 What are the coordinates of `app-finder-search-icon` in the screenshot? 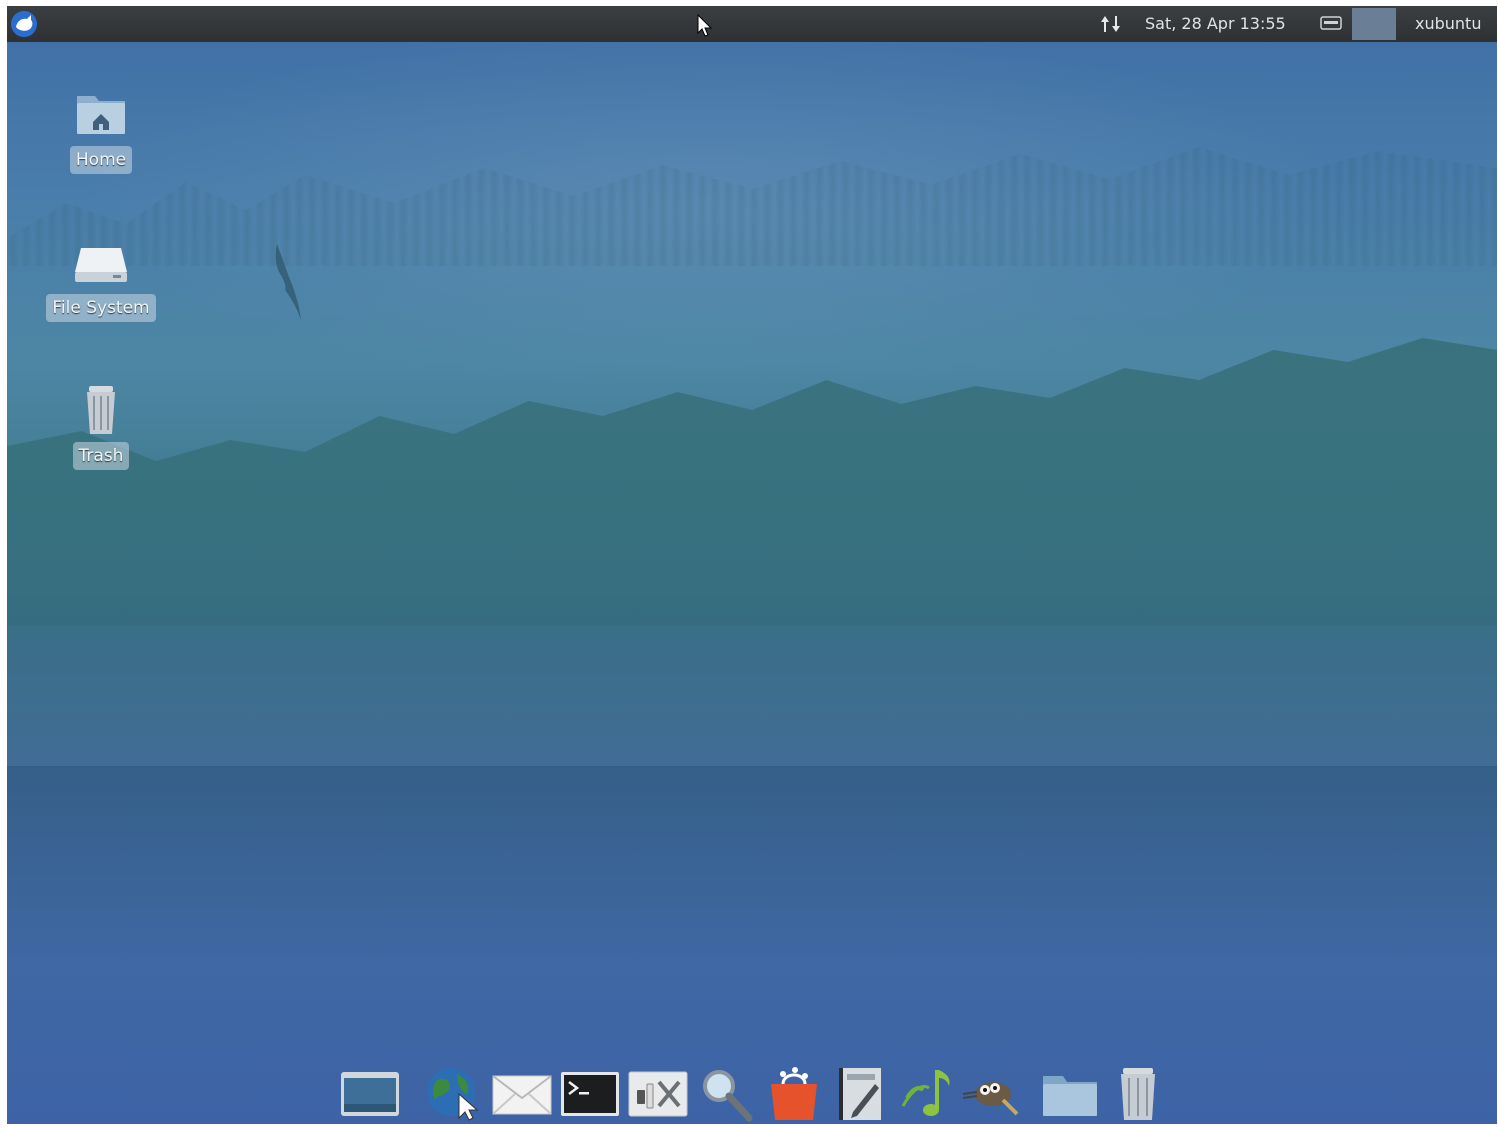 It's located at (728, 1096).